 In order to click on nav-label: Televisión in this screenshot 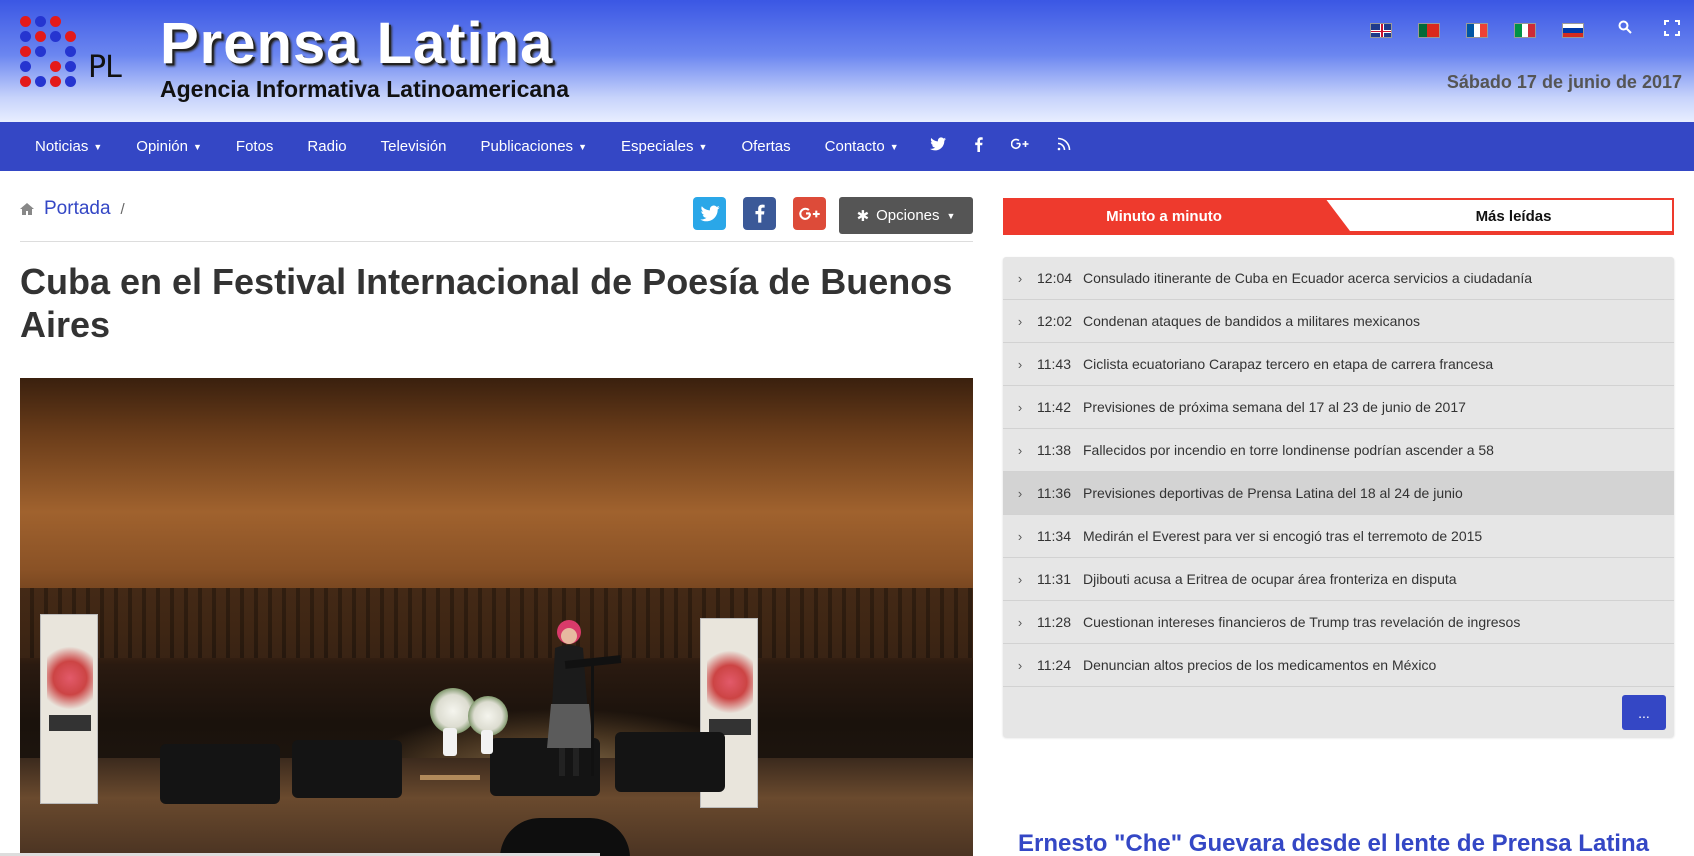, I will do `click(413, 146)`.